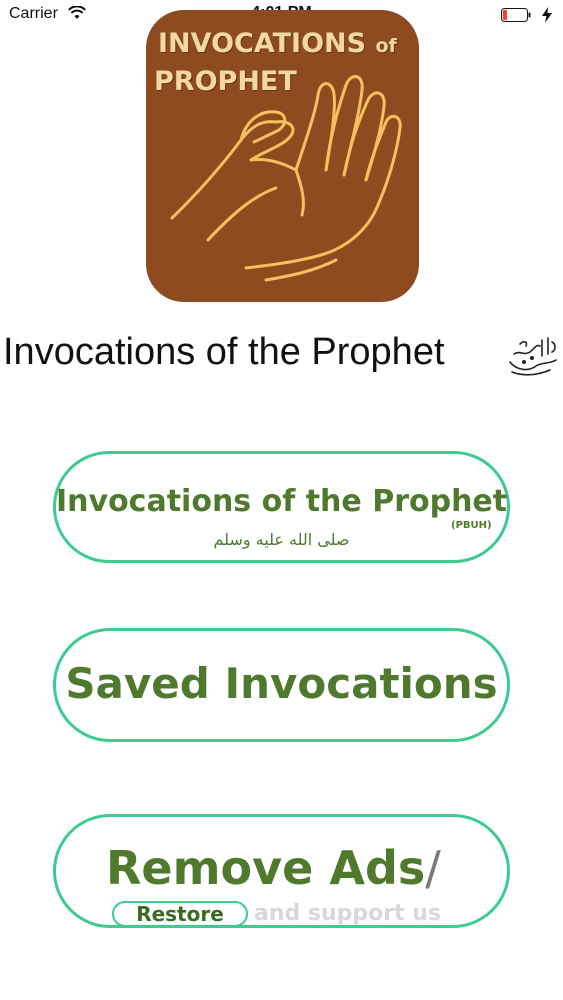  What do you see at coordinates (348, 913) in the screenshot?
I see `support-us-label: and support us` at bounding box center [348, 913].